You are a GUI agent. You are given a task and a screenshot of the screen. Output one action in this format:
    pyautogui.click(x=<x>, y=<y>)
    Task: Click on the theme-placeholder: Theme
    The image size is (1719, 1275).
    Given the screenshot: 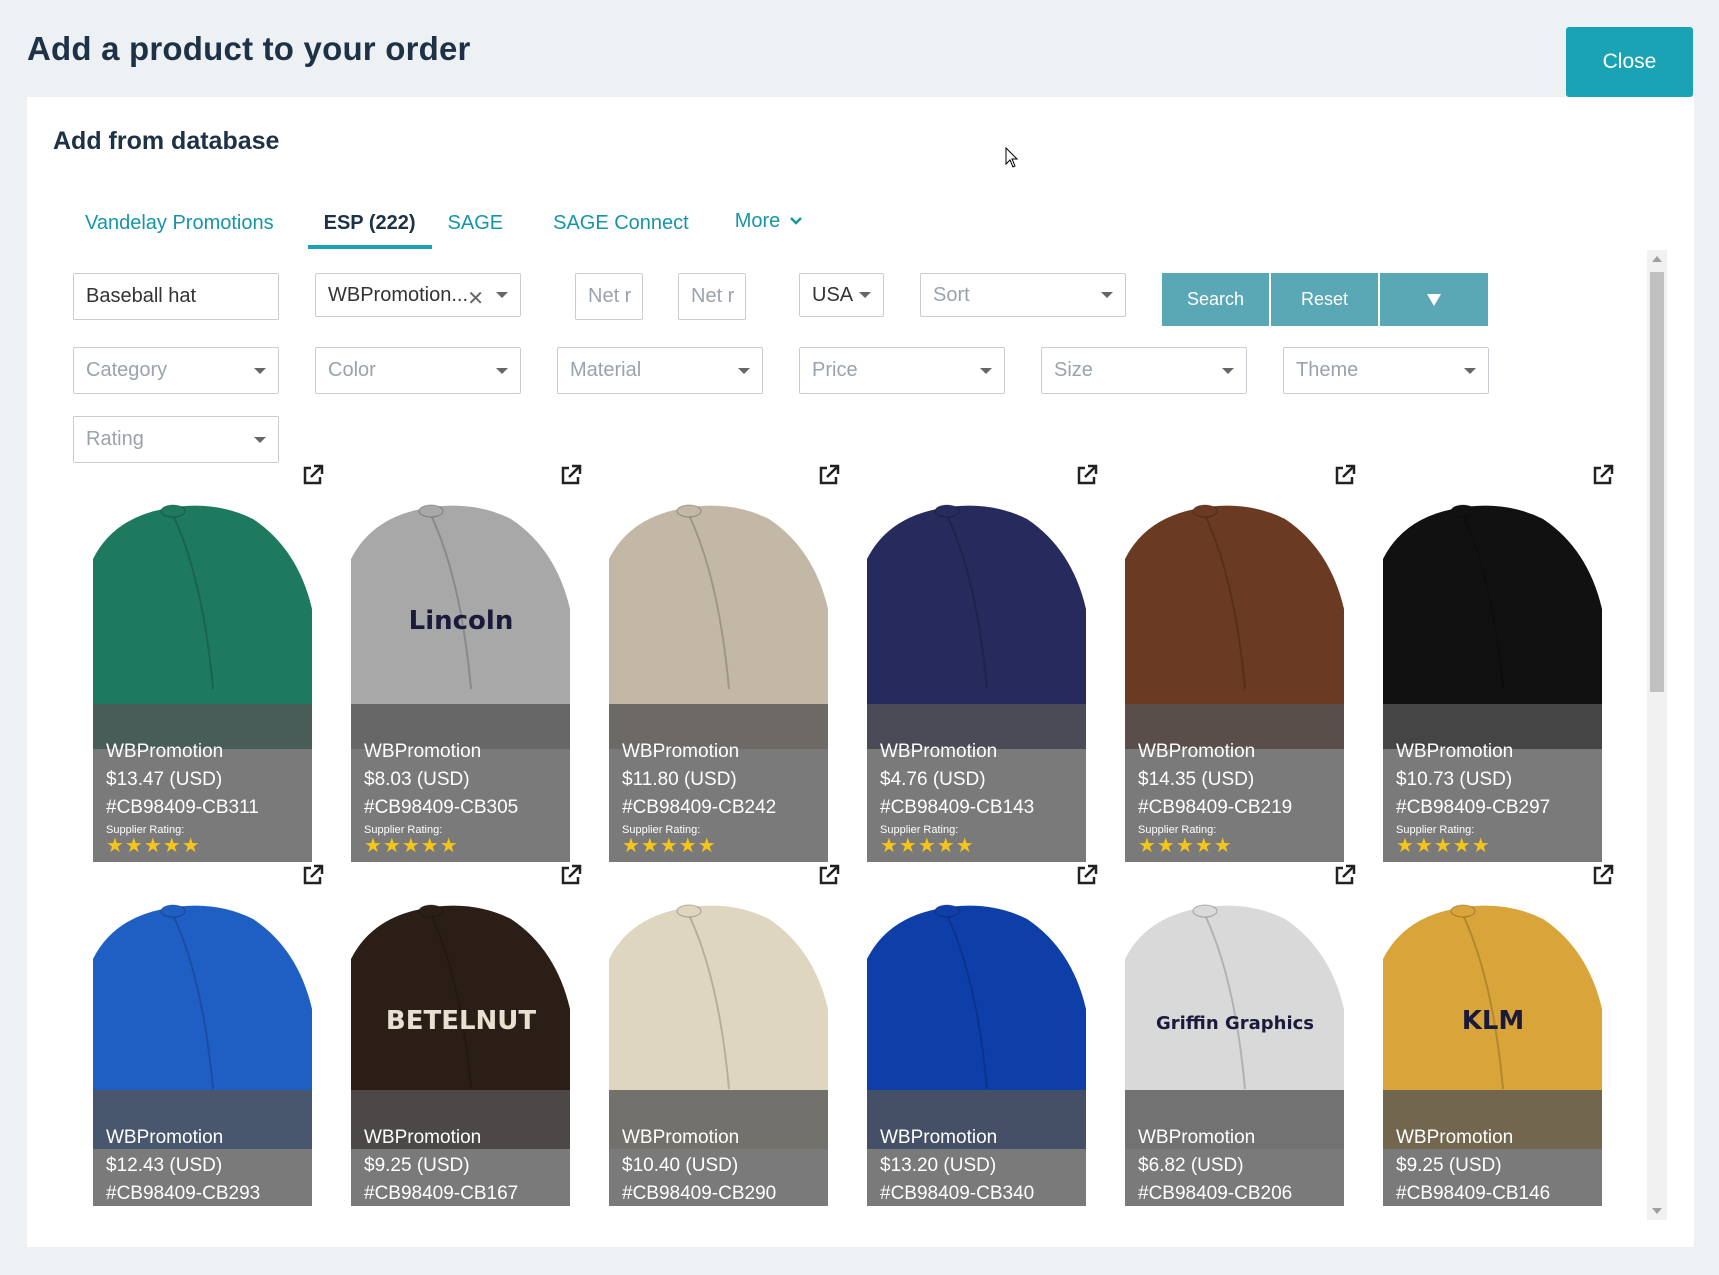 What is the action you would take?
    pyautogui.click(x=1327, y=370)
    